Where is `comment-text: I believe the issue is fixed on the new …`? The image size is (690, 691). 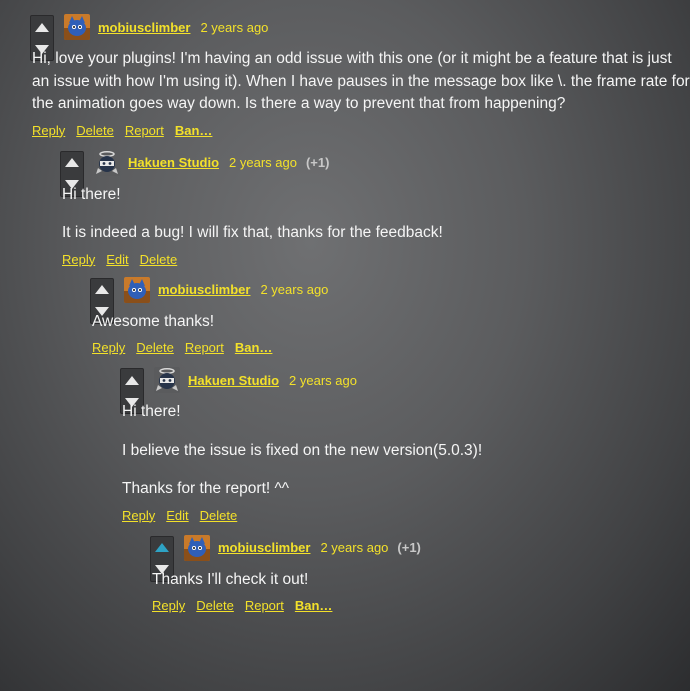 comment-text: I believe the issue is fixed on the new … is located at coordinates (302, 450).